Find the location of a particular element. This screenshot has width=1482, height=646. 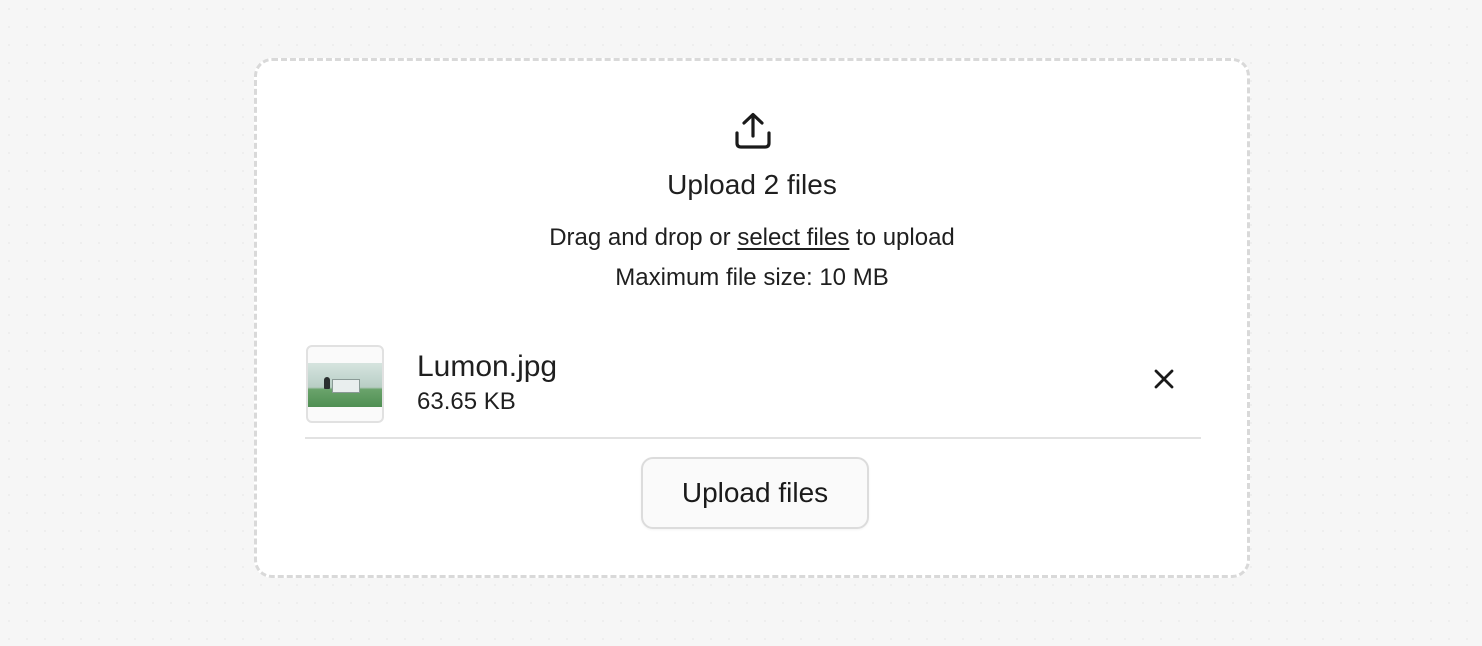

instructions-text-after: to upload is located at coordinates (902, 237).